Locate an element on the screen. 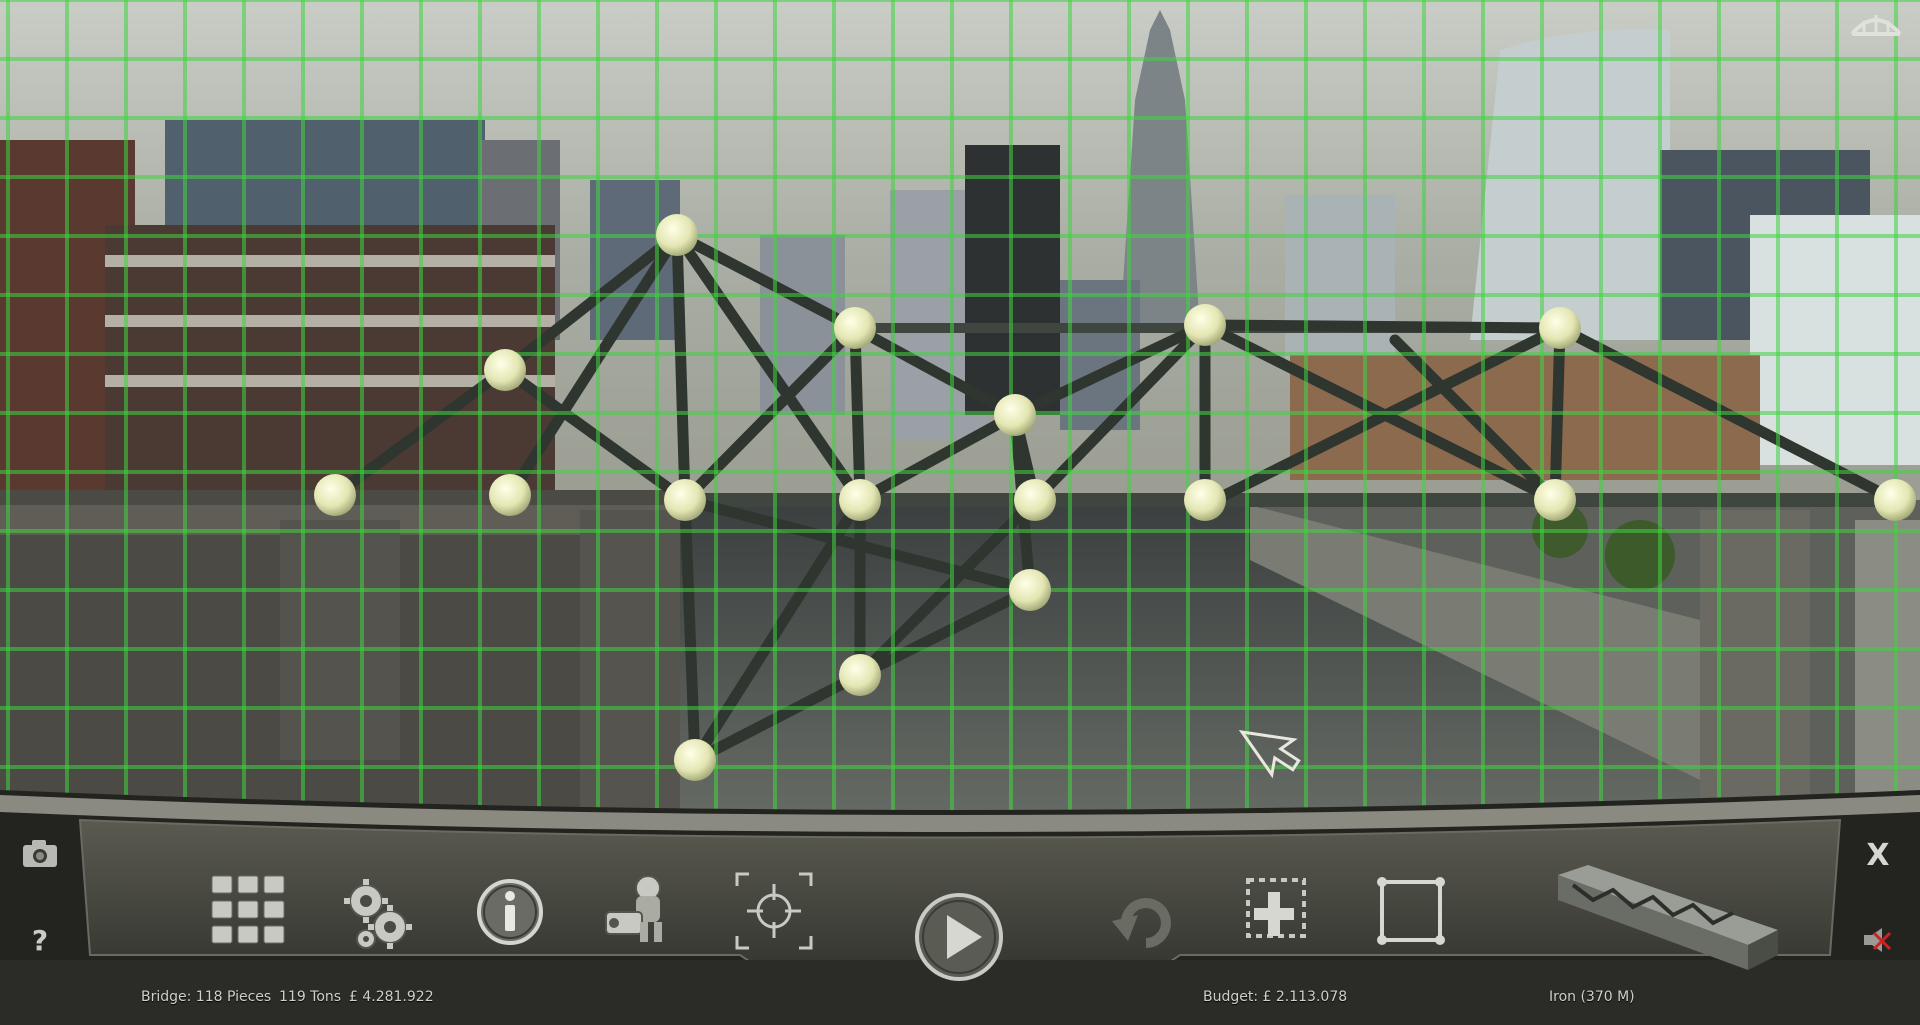 The height and width of the screenshot is (1025, 1920). camera-icon is located at coordinates (40, 853).